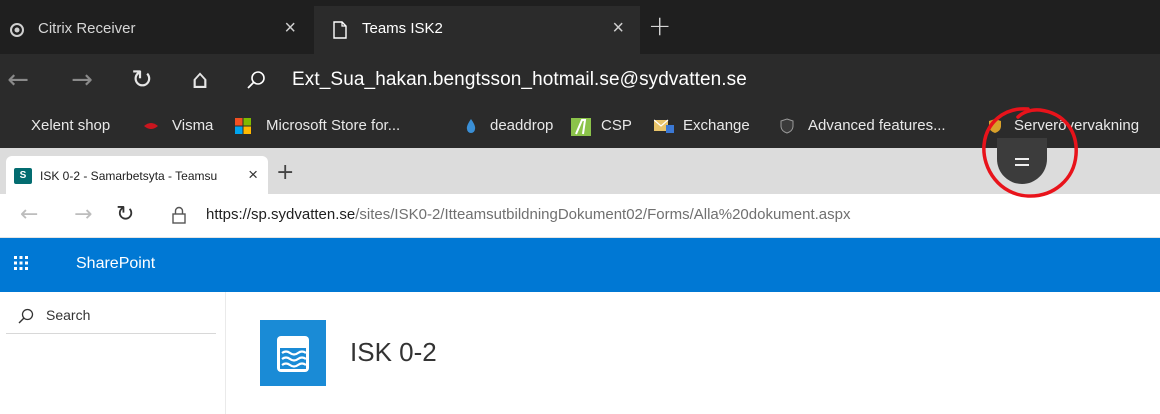 The width and height of the screenshot is (1160, 414). What do you see at coordinates (402, 28) in the screenshot?
I see `outer-tab-title: Teams ISK2` at bounding box center [402, 28].